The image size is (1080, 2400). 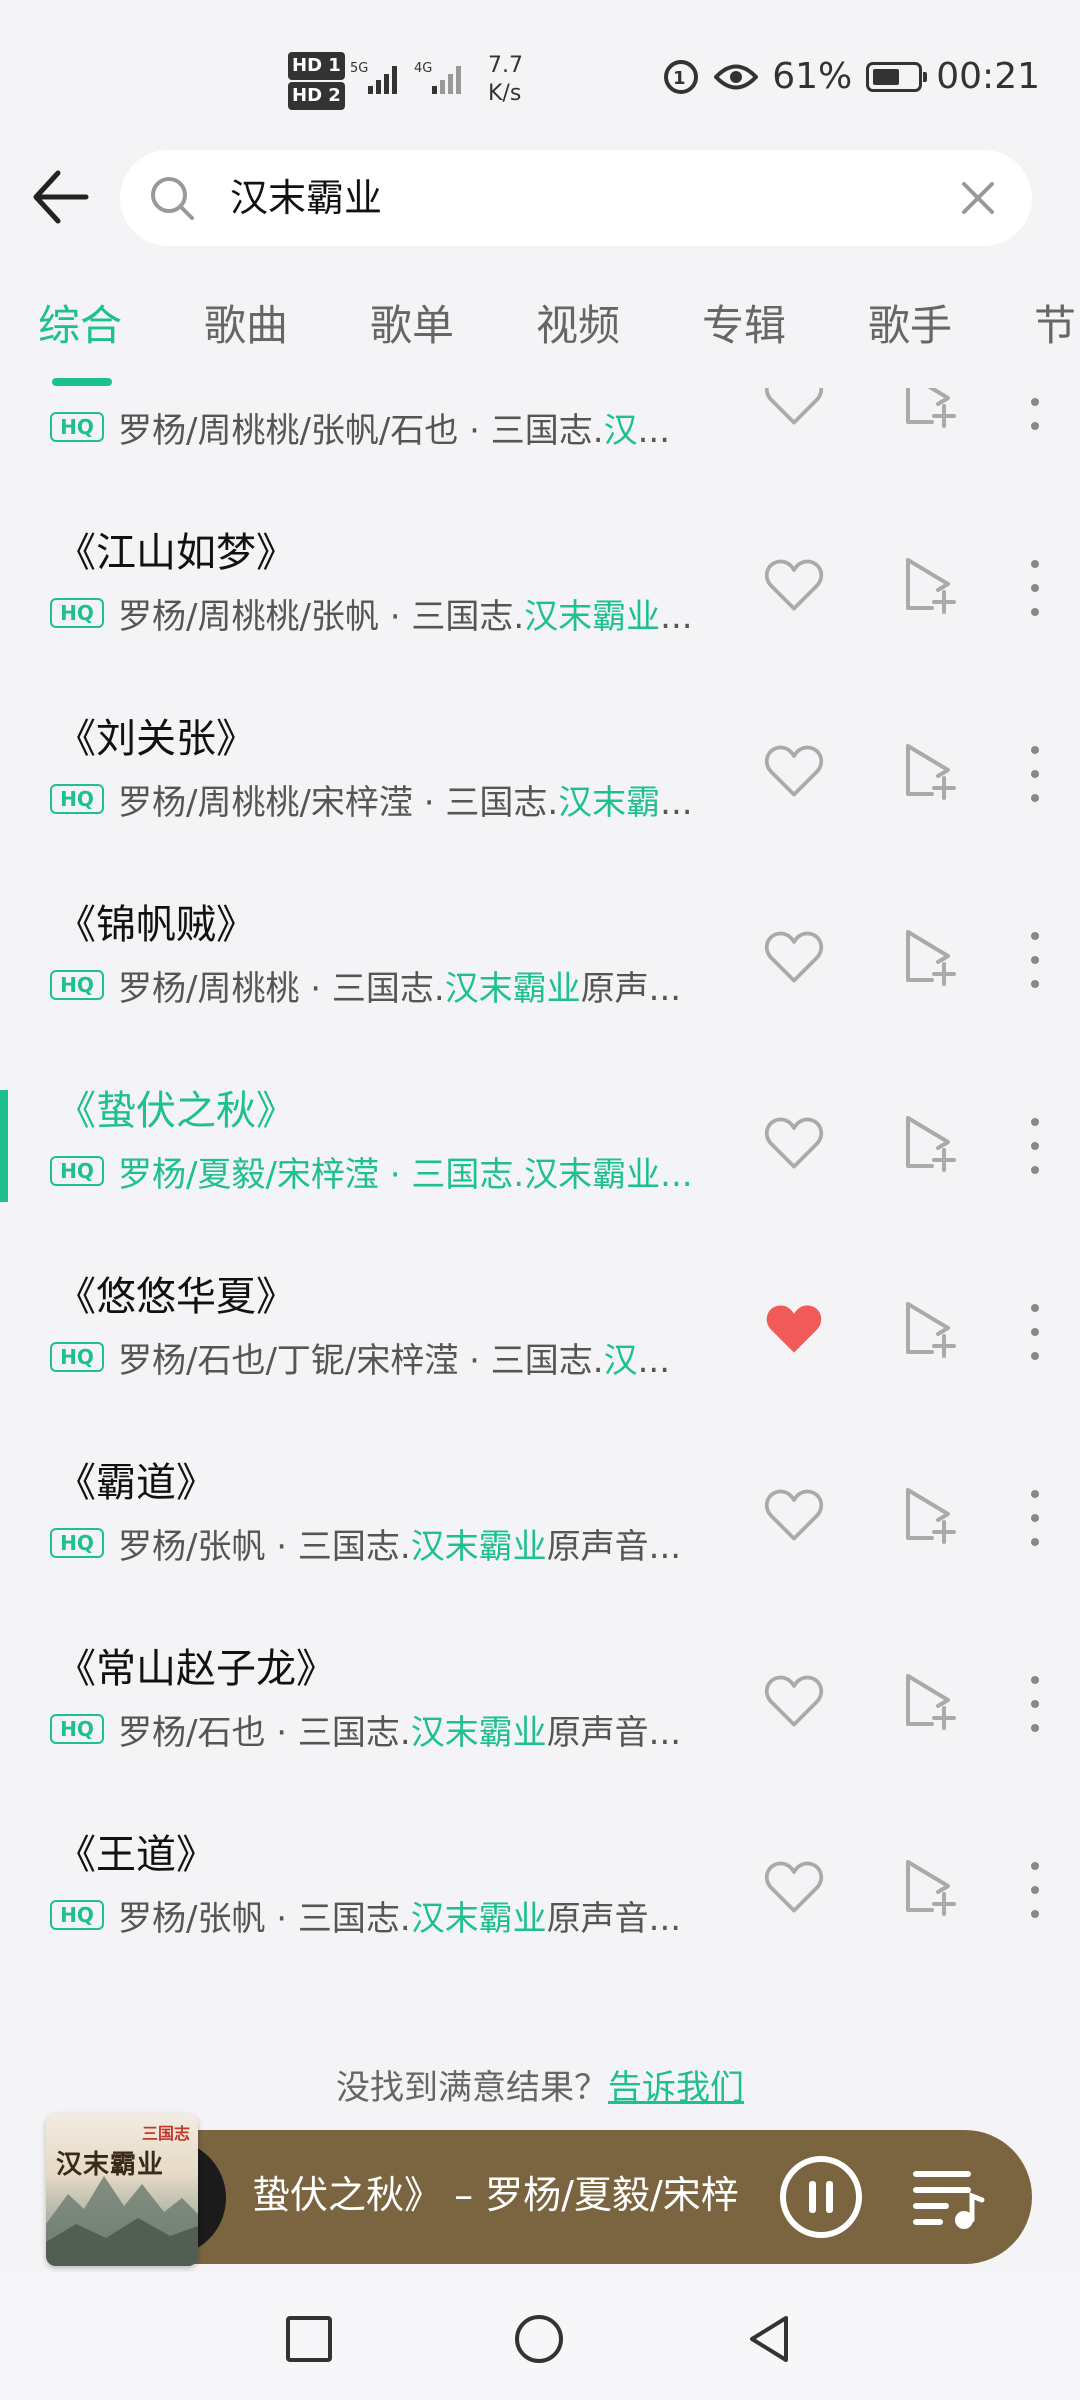 I want to click on search-box: 汉末霸业, so click(x=576, y=198).